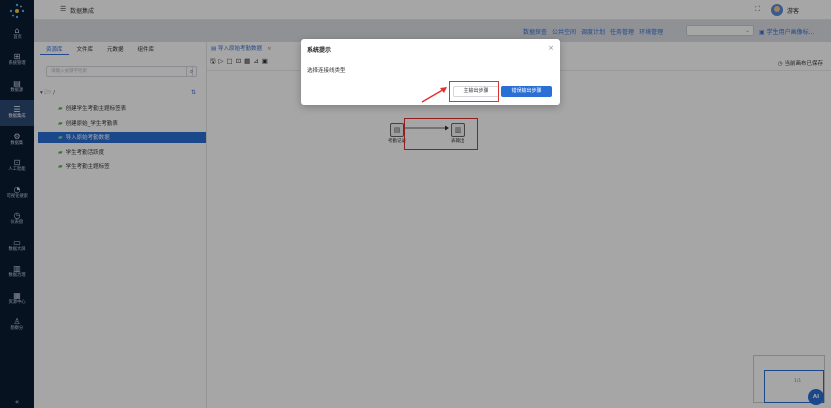  Describe the element at coordinates (326, 71) in the screenshot. I see `dialog-message: 选择连接线类型` at that location.